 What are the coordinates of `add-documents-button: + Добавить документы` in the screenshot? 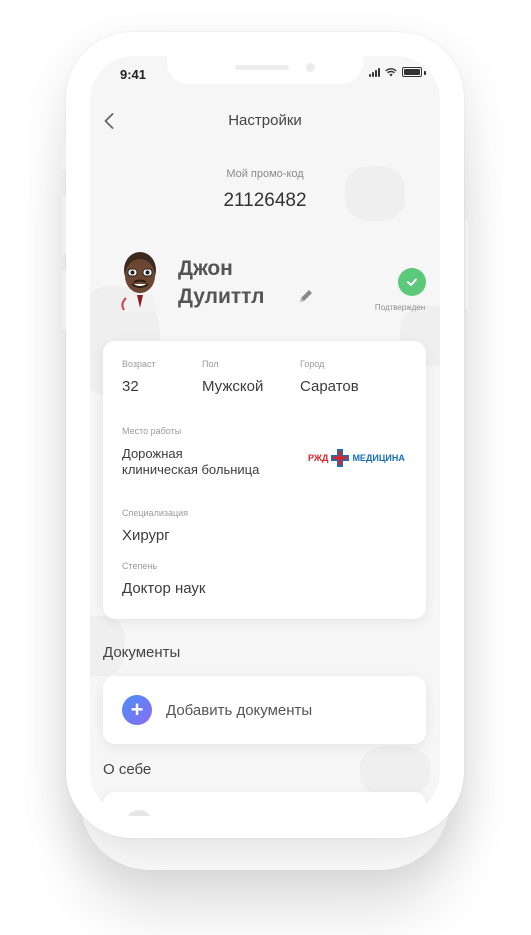 It's located at (264, 710).